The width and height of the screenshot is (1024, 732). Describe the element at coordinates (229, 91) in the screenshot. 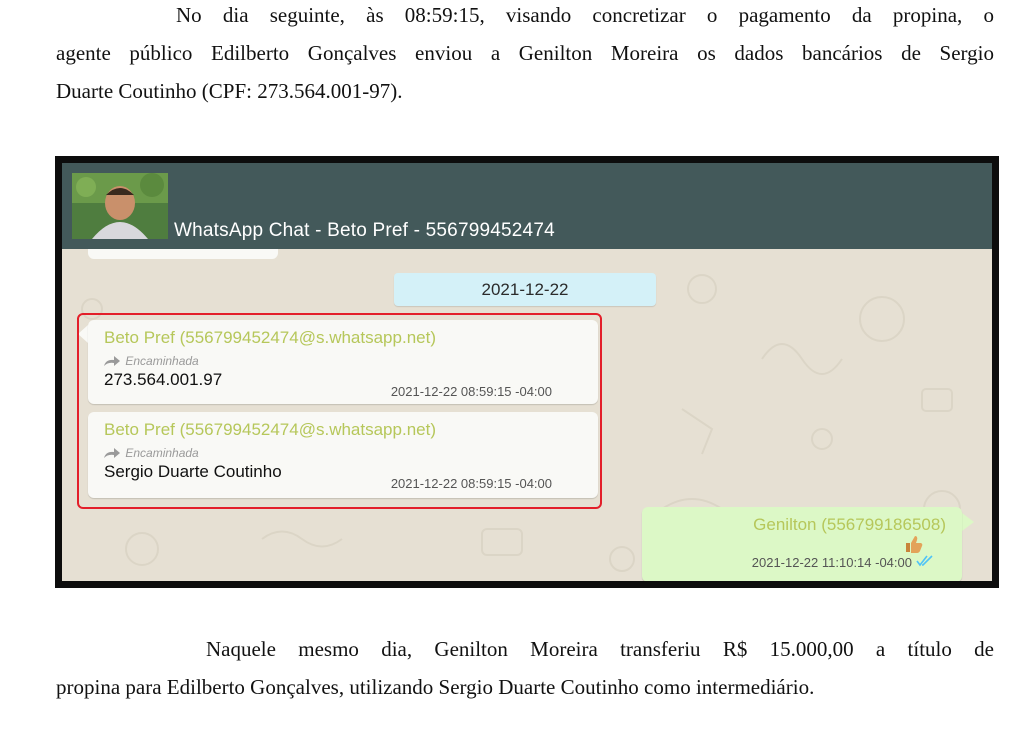

I see `paragraph-top-line-3: Duarte Coutinho (CPF: 273.564.001-97).` at that location.